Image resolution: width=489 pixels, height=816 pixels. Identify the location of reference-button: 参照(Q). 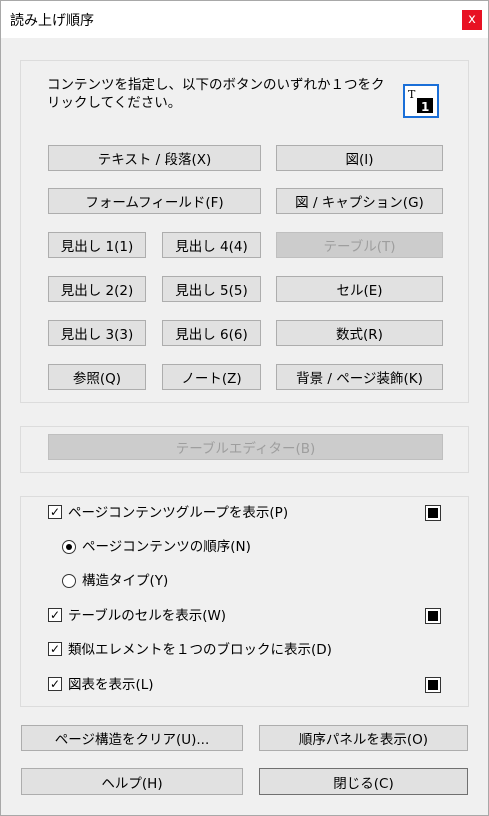
(97, 377).